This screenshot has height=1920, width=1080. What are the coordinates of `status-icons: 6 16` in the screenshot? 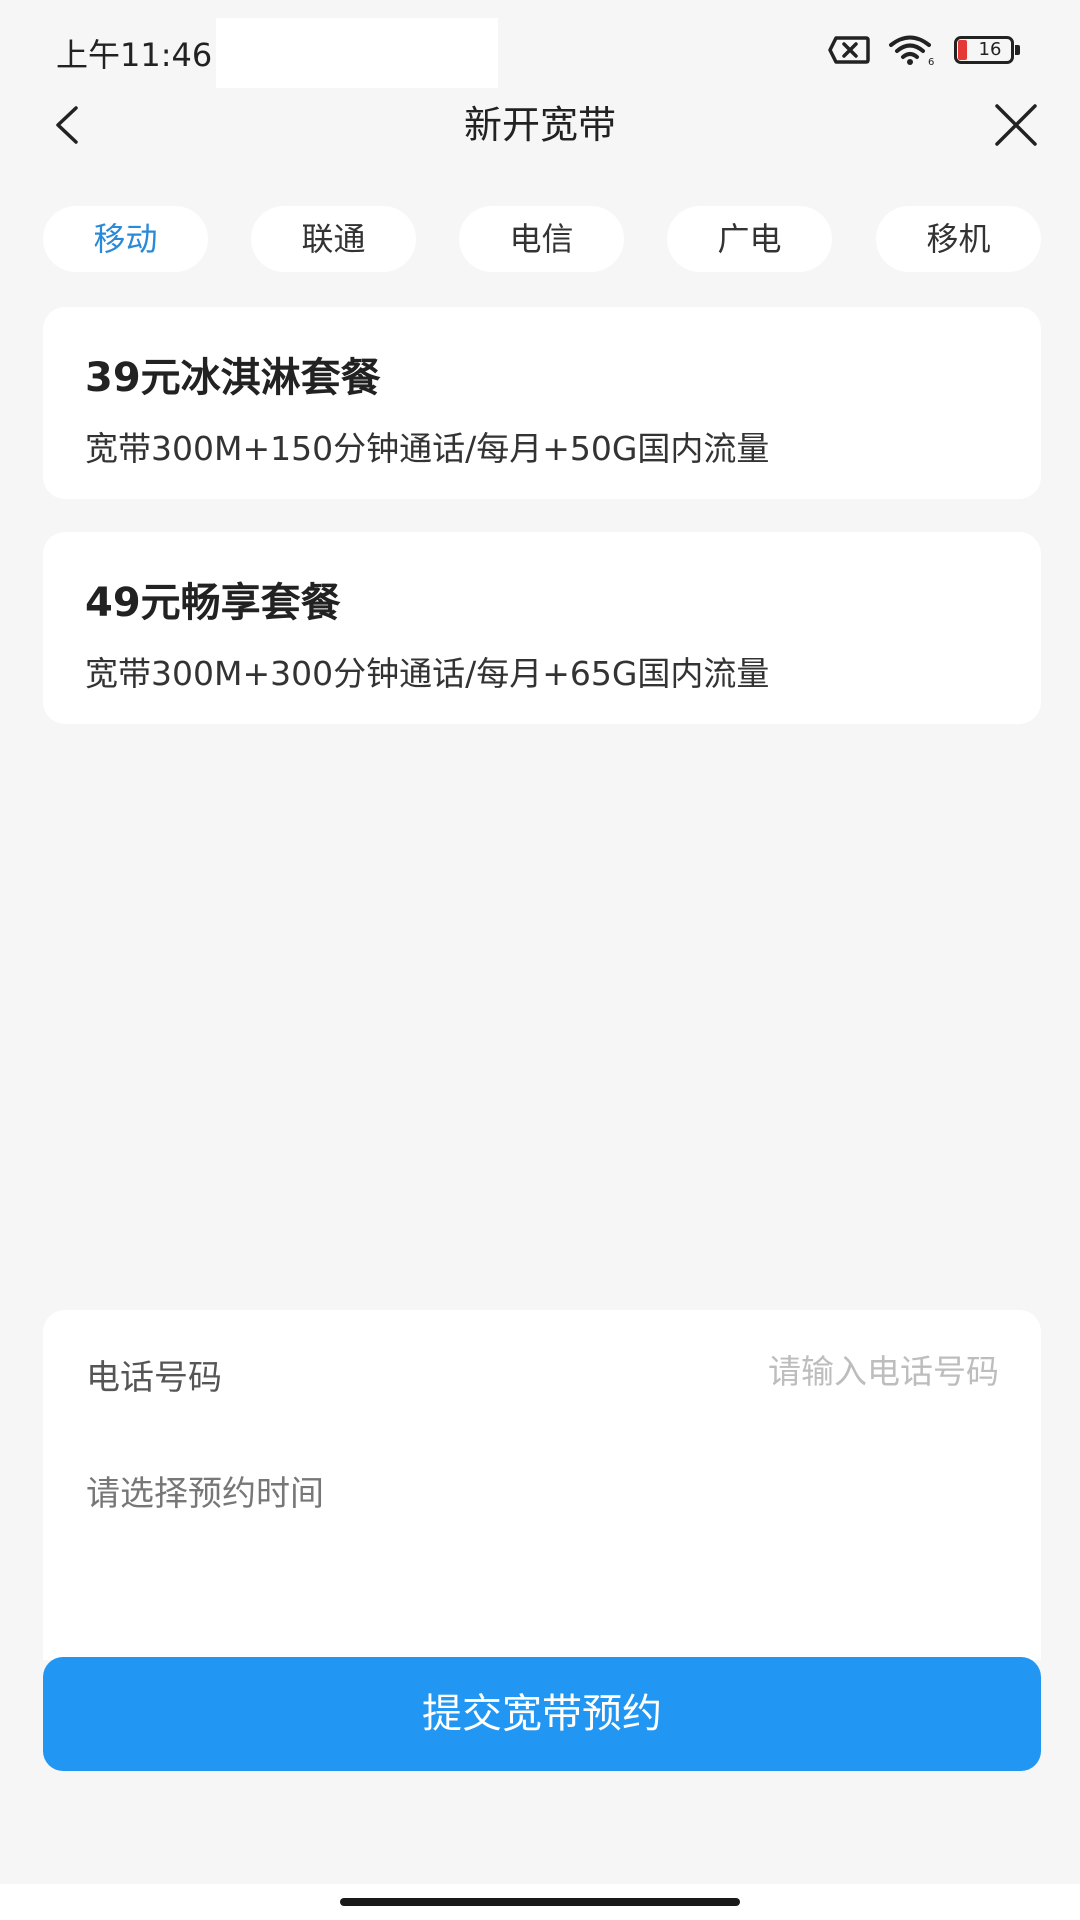 It's located at (924, 50).